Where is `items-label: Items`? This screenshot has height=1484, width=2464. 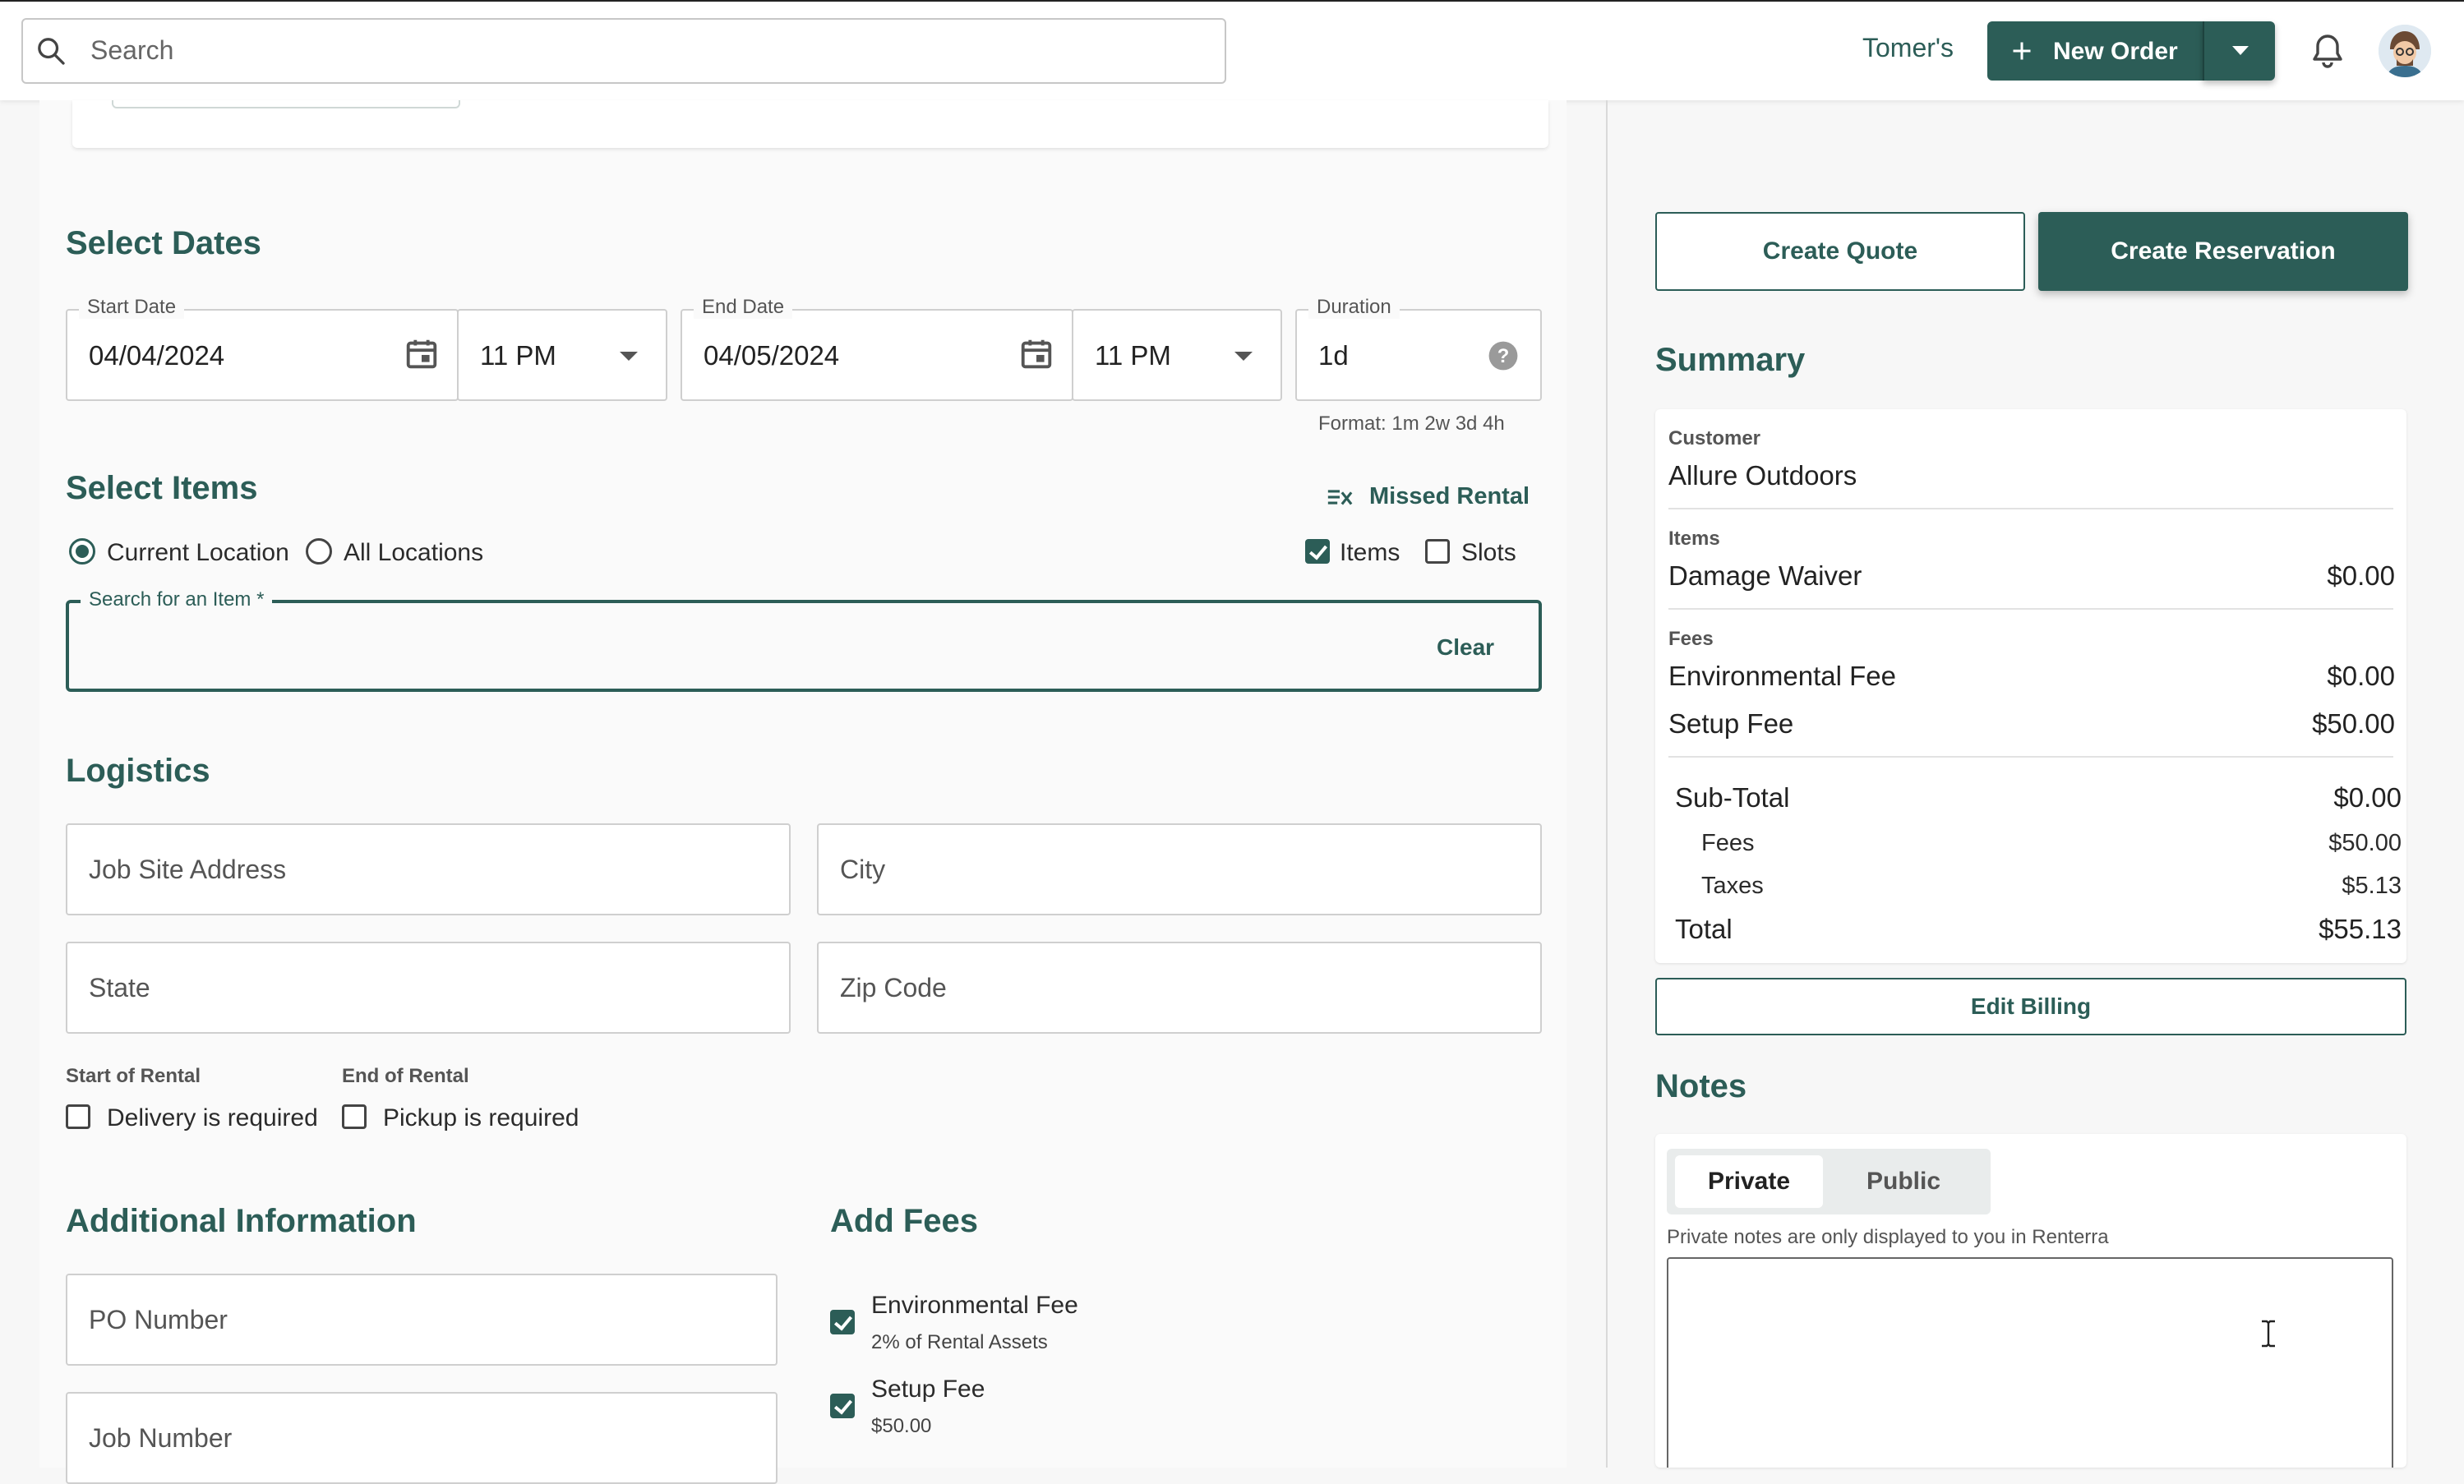 items-label: Items is located at coordinates (1694, 539).